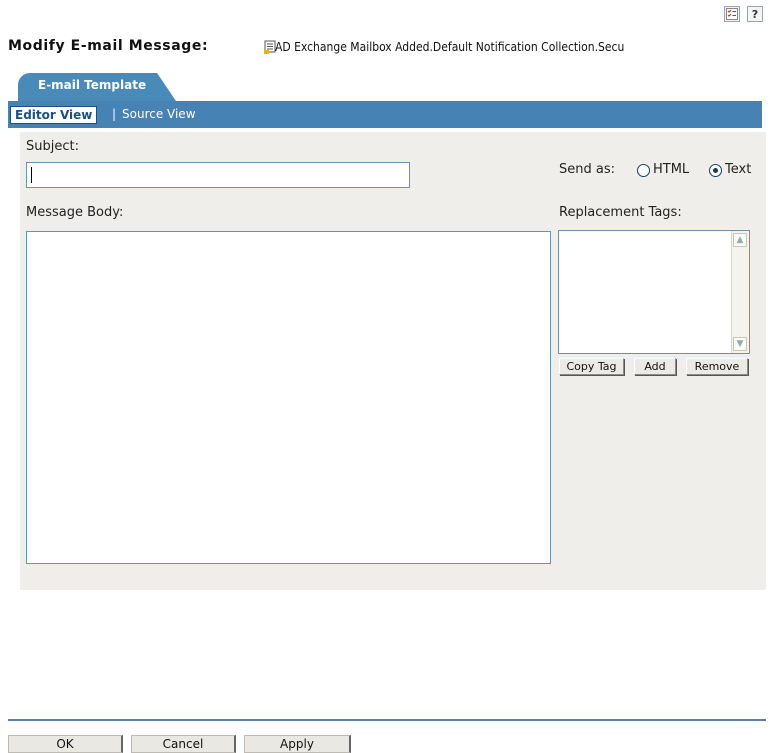 This screenshot has height=753, width=770. What do you see at coordinates (740, 292) in the screenshot?
I see `replacement-tags-scrollbar` at bounding box center [740, 292].